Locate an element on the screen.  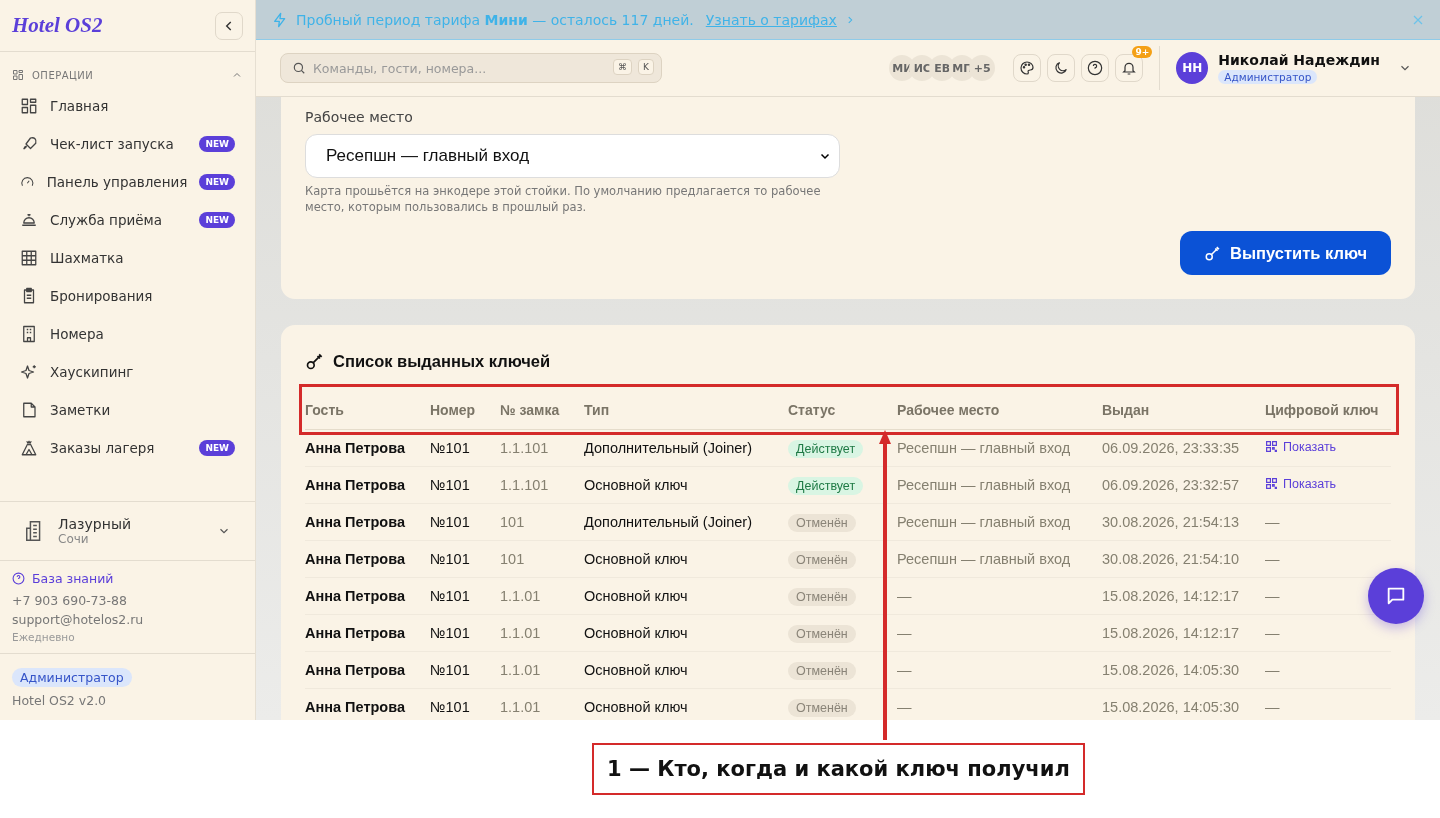
grid-icon is located at coordinates (18, 75).